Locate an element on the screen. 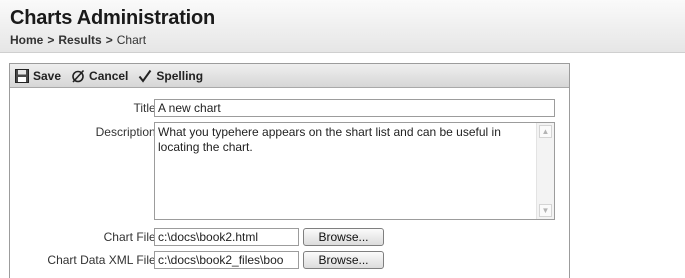 Image resolution: width=685 pixels, height=278 pixels. description-label: Description: is located at coordinates (127, 132).